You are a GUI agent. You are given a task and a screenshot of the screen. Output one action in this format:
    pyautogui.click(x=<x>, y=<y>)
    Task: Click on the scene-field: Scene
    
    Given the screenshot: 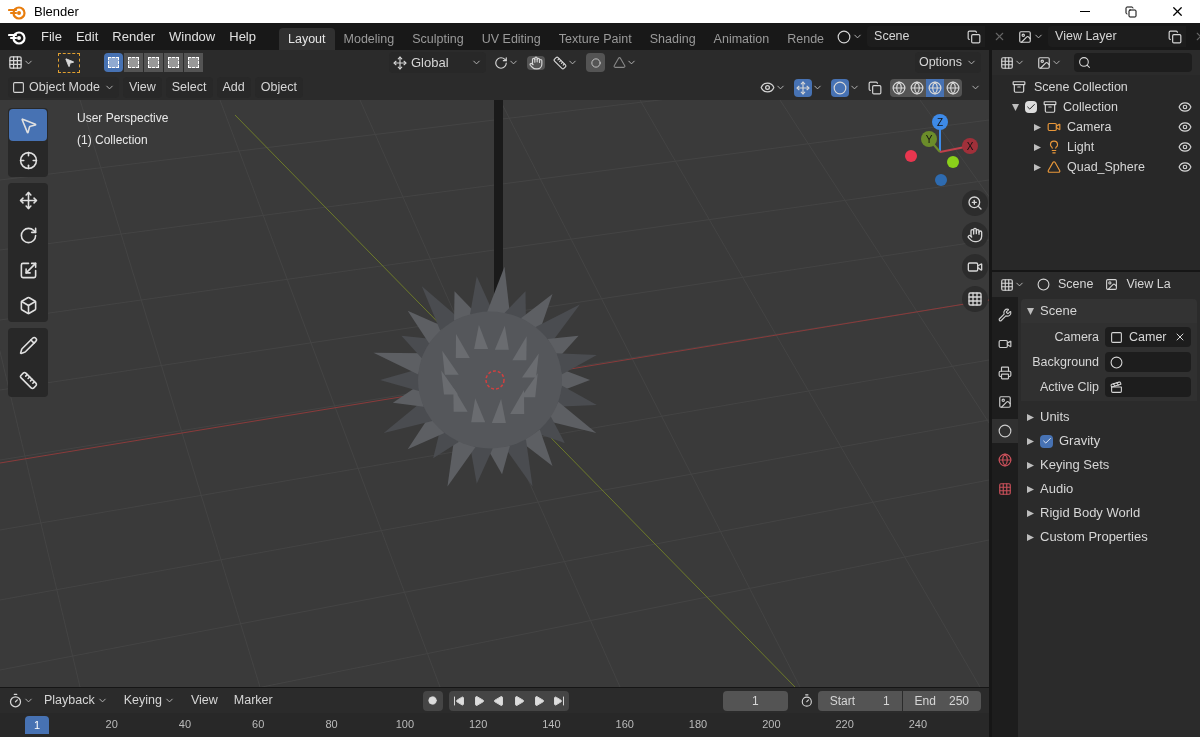 What is the action you would take?
    pyautogui.click(x=926, y=36)
    